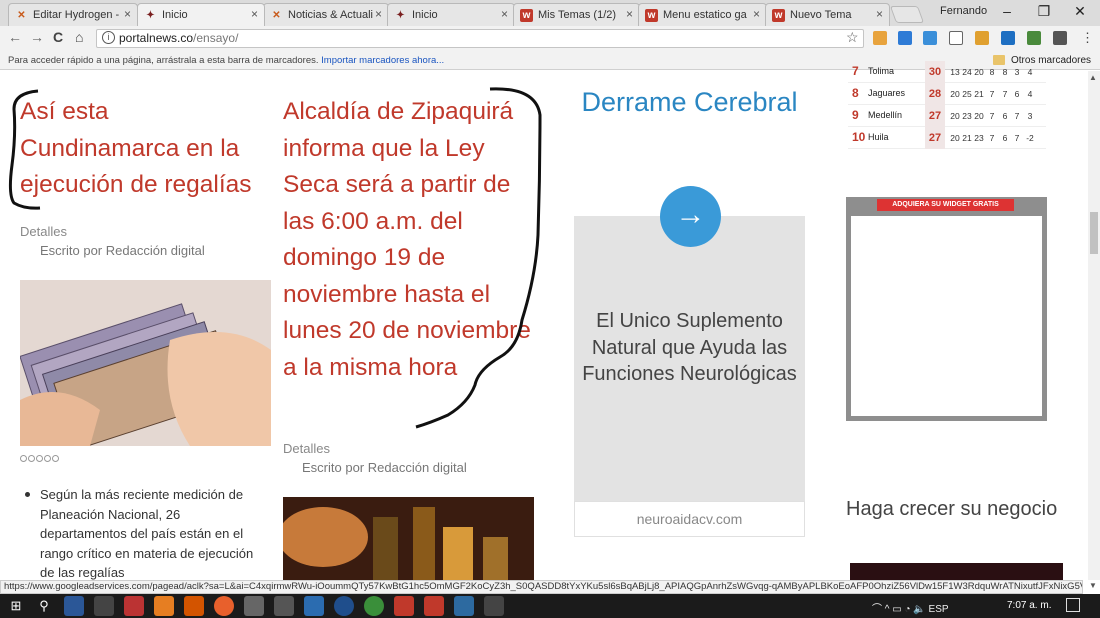 Image resolution: width=1100 pixels, height=618 pixels. Describe the element at coordinates (74, 606) in the screenshot. I see `file-explorer-icon` at that location.